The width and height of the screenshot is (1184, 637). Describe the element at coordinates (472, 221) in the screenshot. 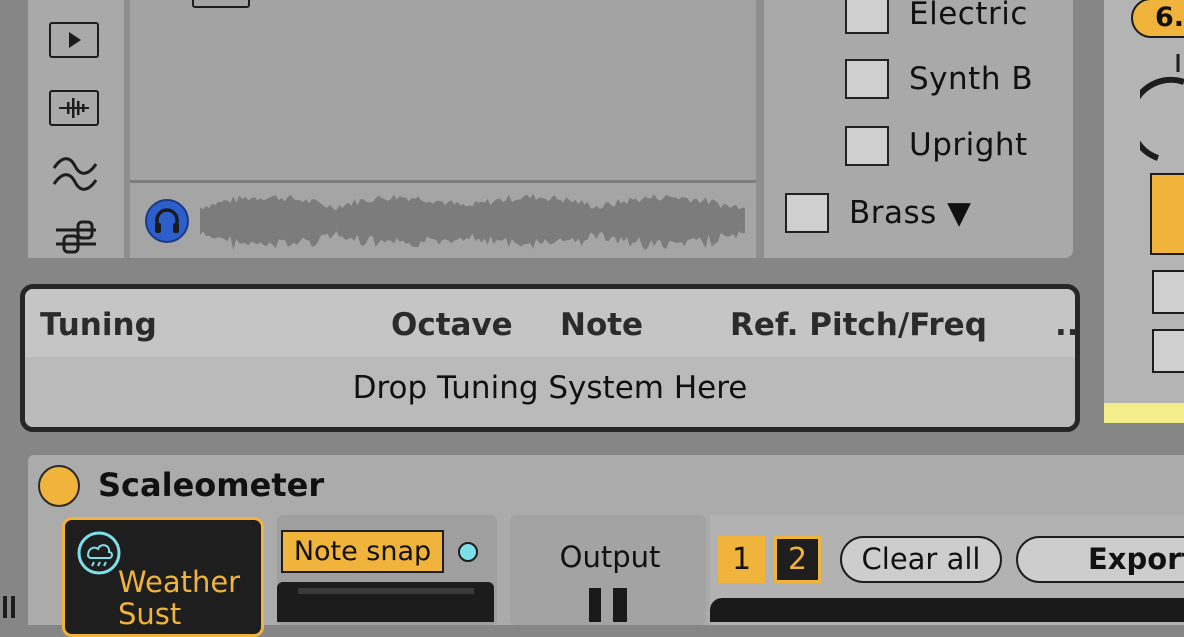

I see `waveform-preview` at that location.